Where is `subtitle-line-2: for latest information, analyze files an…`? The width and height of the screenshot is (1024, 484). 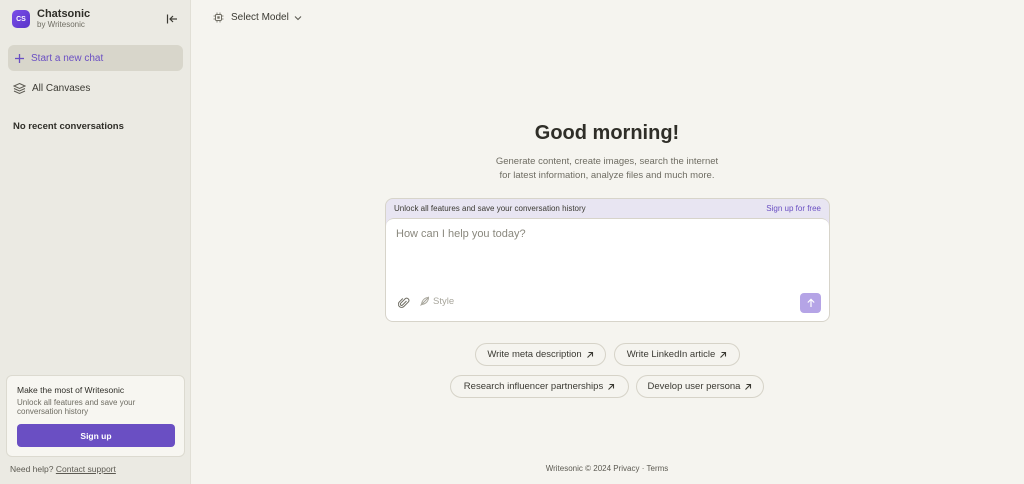 subtitle-line-2: for latest information, analyze files an… is located at coordinates (607, 175).